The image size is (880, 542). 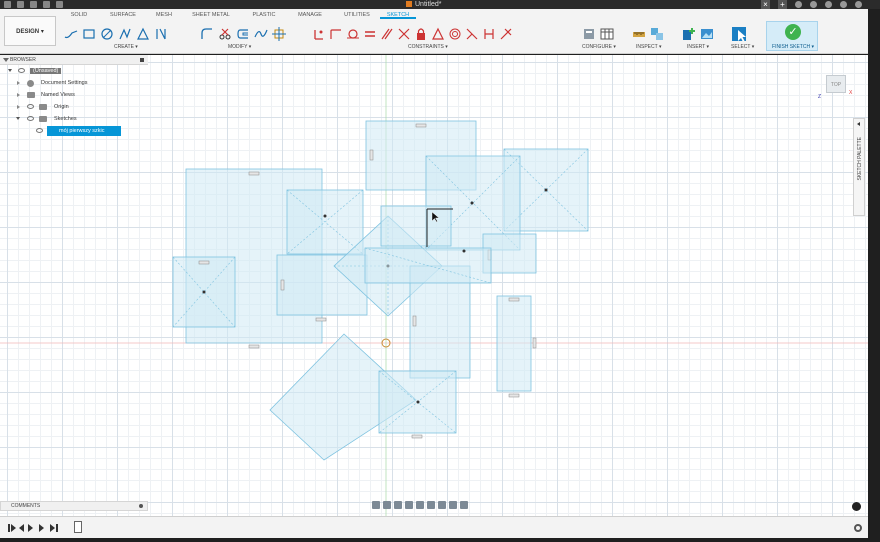 What do you see at coordinates (742, 47) in the screenshot?
I see `select-menu: SELECT ▾` at bounding box center [742, 47].